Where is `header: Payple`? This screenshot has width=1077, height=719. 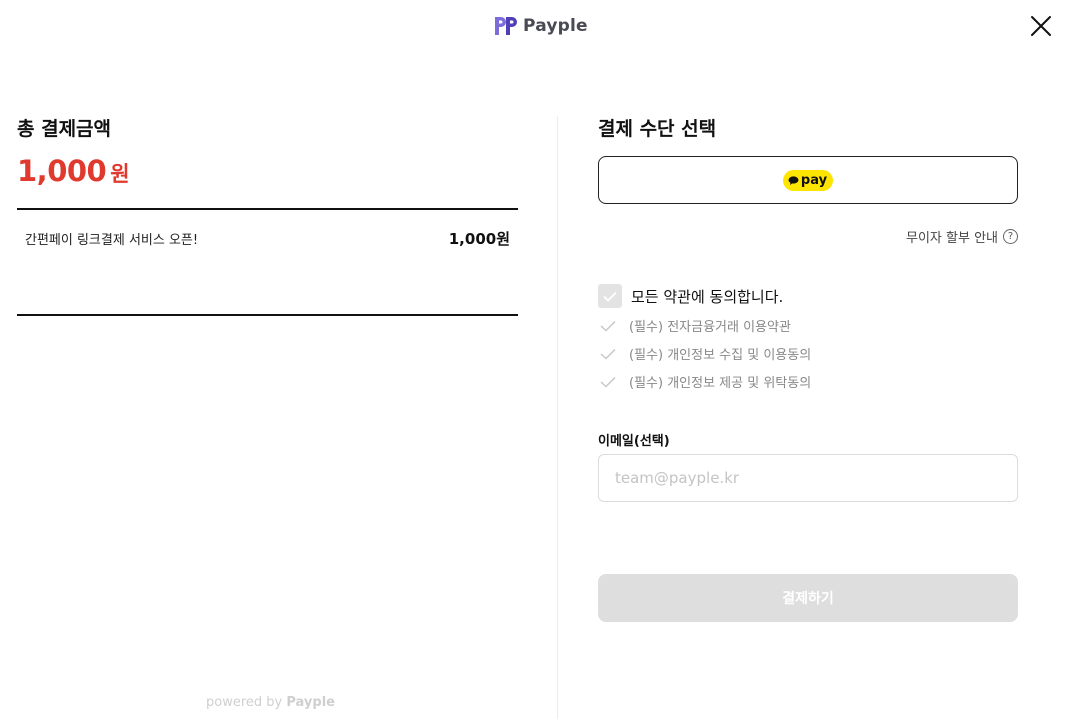 header: Payple is located at coordinates (538, 28).